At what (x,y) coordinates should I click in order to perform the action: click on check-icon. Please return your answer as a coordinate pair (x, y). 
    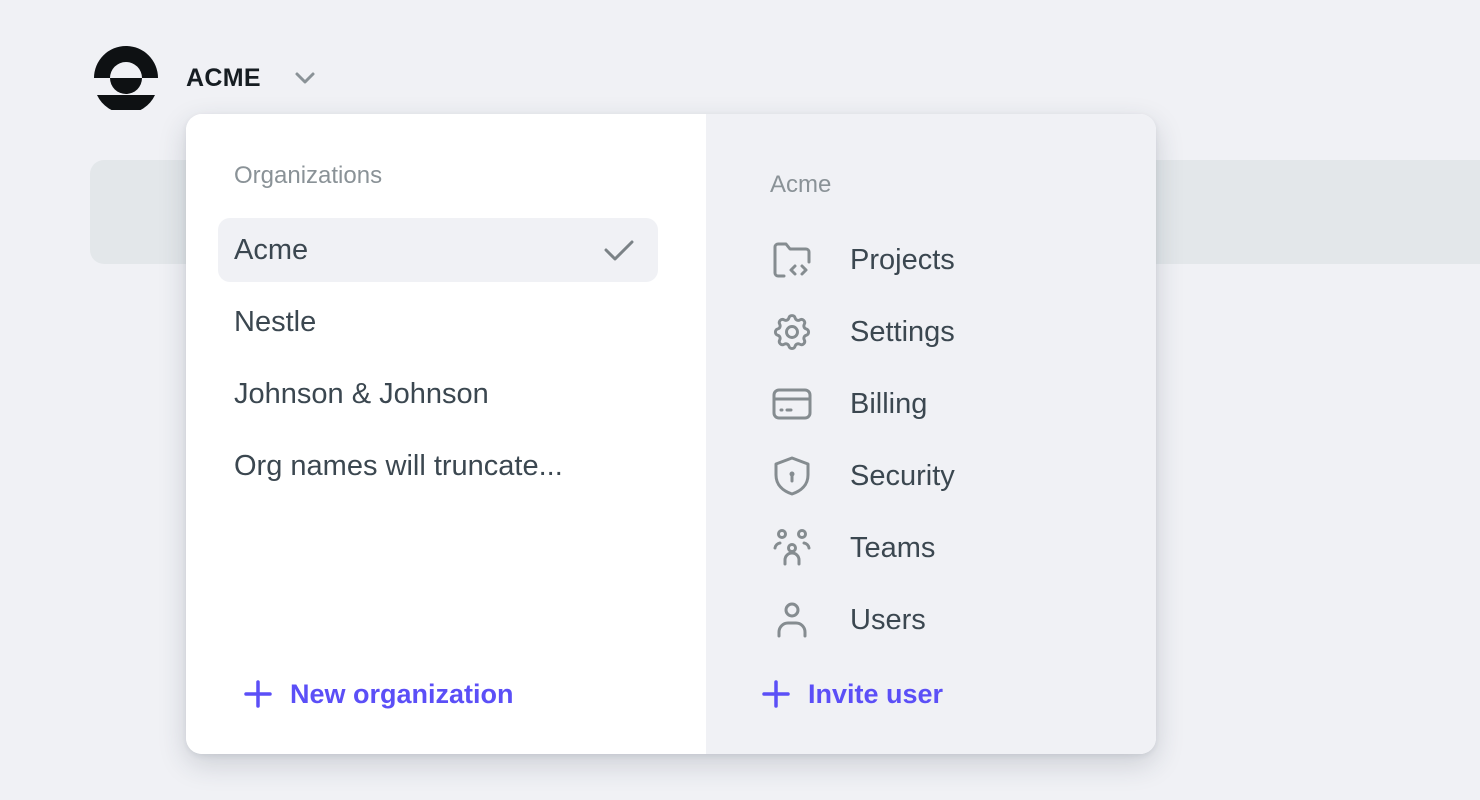
    Looking at the image, I should click on (619, 250).